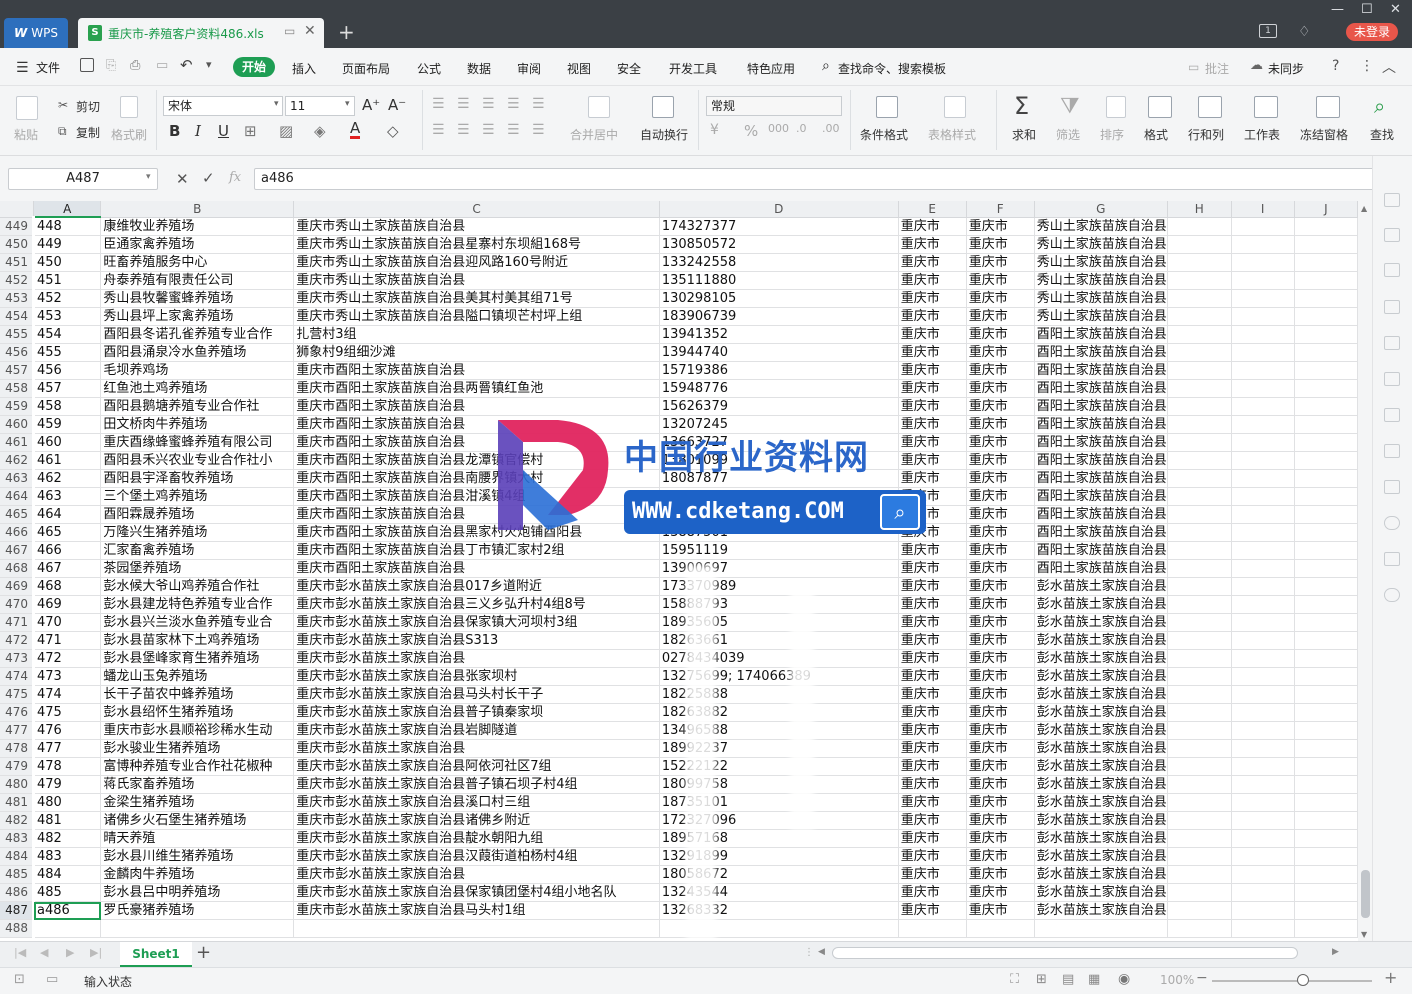  Describe the element at coordinates (892, 68) in the screenshot. I see `command-search: 查找命令、搜索模板` at that location.